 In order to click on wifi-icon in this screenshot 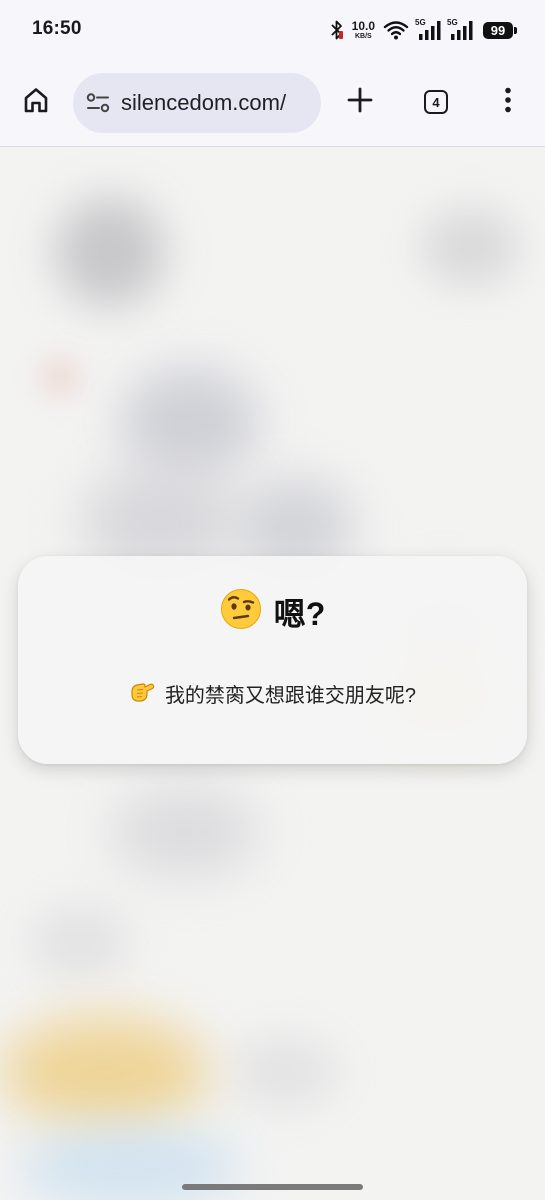, I will do `click(396, 30)`.